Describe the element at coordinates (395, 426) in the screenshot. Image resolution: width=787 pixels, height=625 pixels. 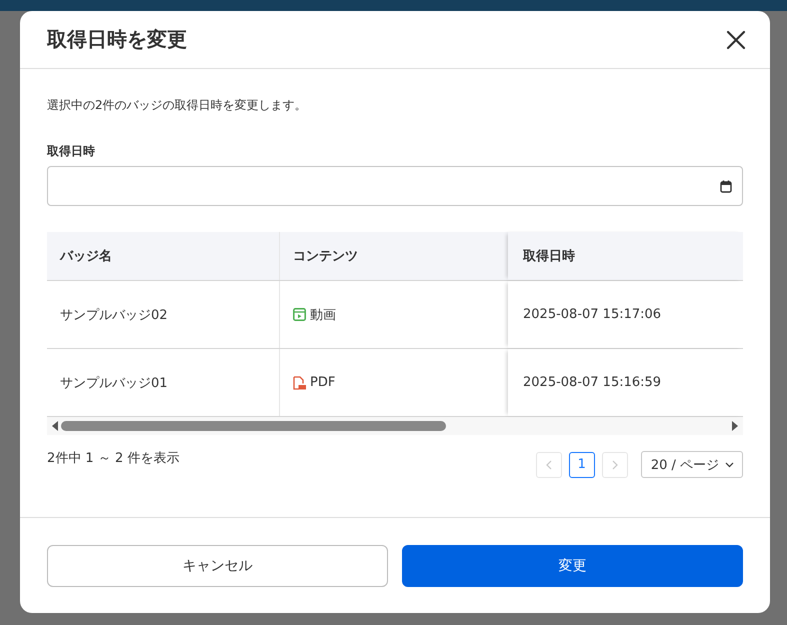
I see `horizontal-scrollbar` at that location.